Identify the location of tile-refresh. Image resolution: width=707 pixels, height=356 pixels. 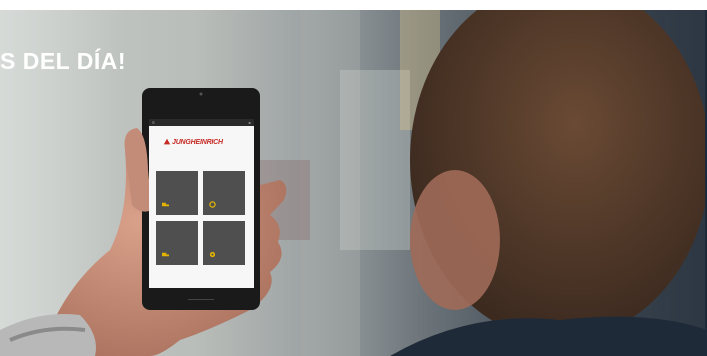
(224, 193).